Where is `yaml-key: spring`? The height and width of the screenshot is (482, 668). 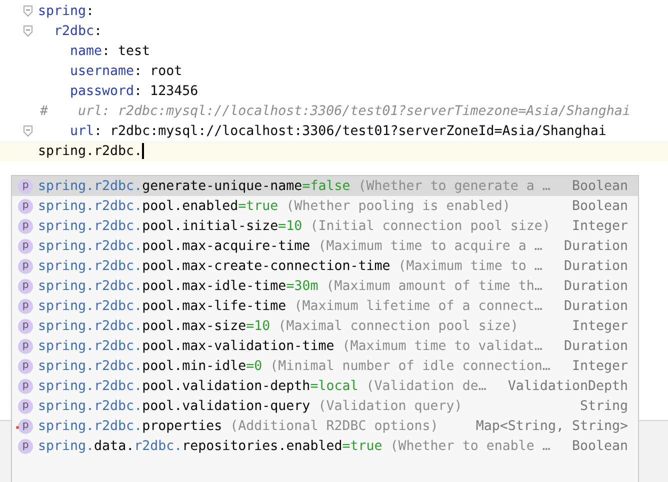 yaml-key: spring is located at coordinates (62, 11).